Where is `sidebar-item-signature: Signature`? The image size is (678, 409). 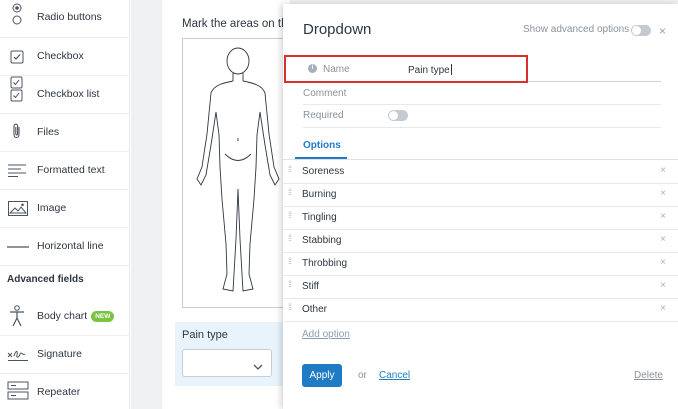
sidebar-item-signature: Signature is located at coordinates (65, 355).